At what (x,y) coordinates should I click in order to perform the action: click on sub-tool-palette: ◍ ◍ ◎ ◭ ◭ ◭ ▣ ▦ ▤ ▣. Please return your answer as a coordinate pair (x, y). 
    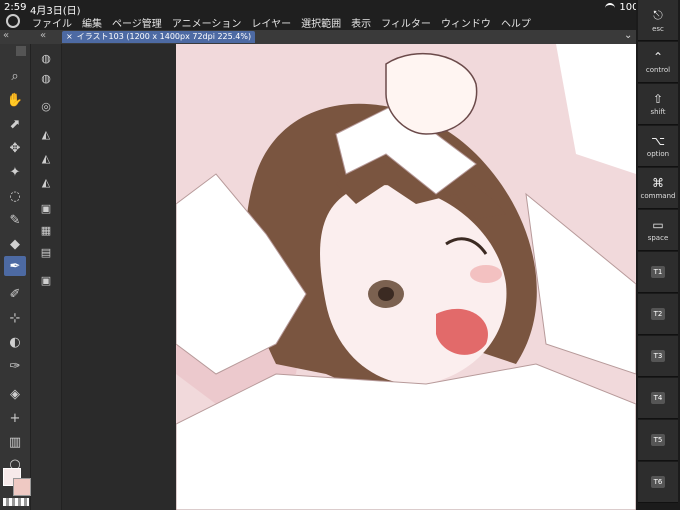
    Looking at the image, I should click on (46, 277).